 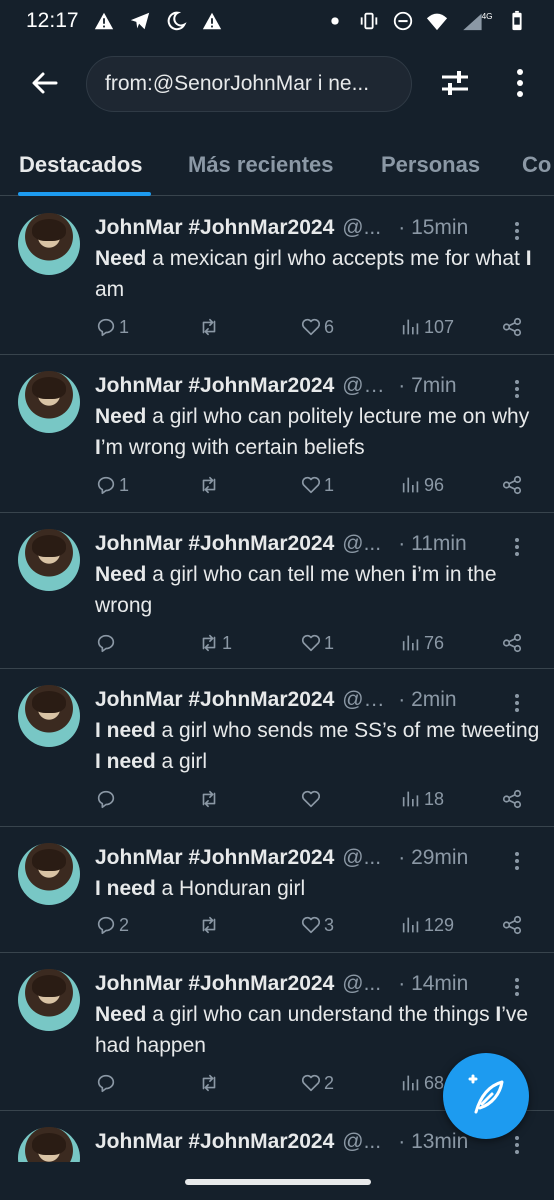 I want to click on back-button, so click(x=45, y=83).